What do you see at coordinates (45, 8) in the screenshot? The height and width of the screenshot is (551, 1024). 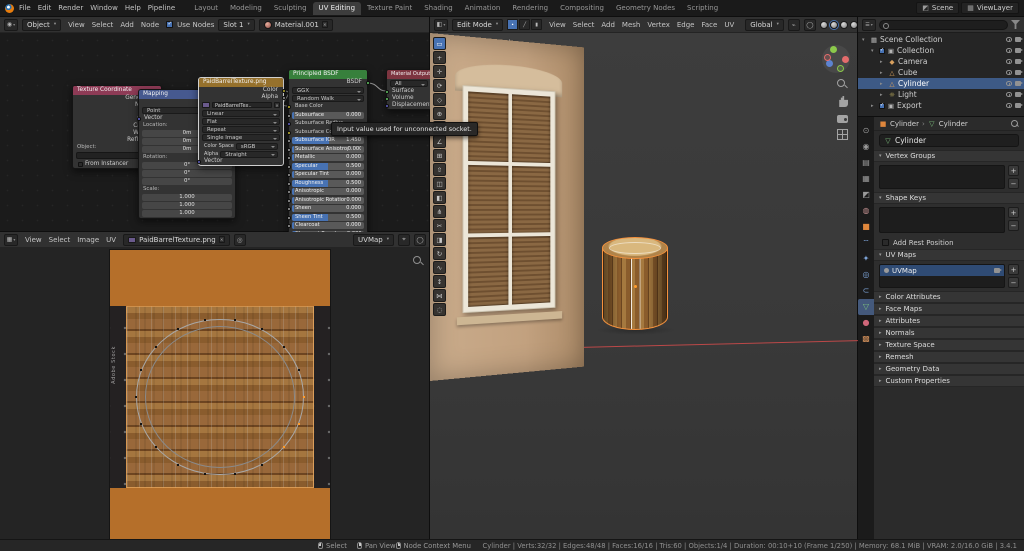 I see `app-menu-item: Edit` at bounding box center [45, 8].